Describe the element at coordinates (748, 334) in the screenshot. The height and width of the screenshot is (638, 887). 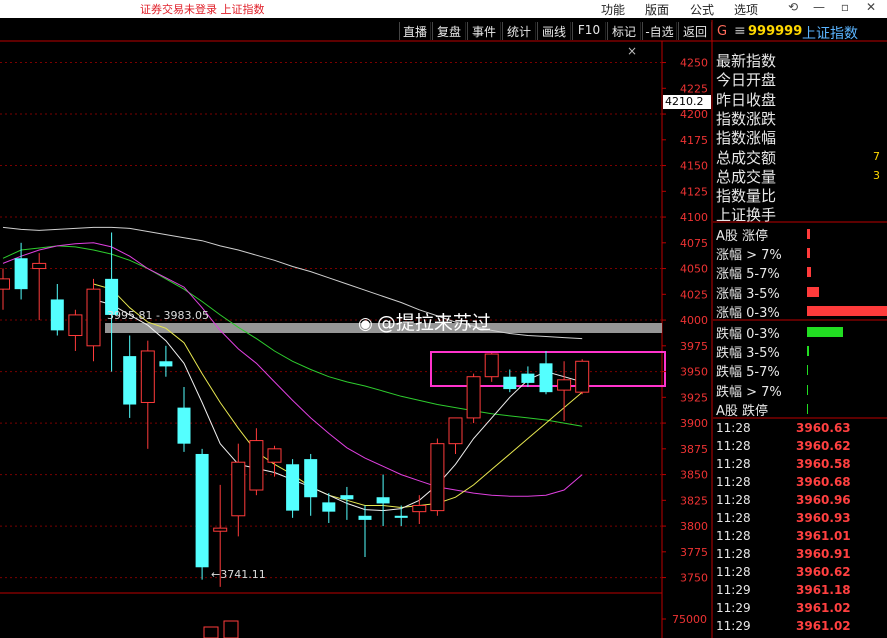
I see `distribution-row: 跌幅 0-3%` at that location.